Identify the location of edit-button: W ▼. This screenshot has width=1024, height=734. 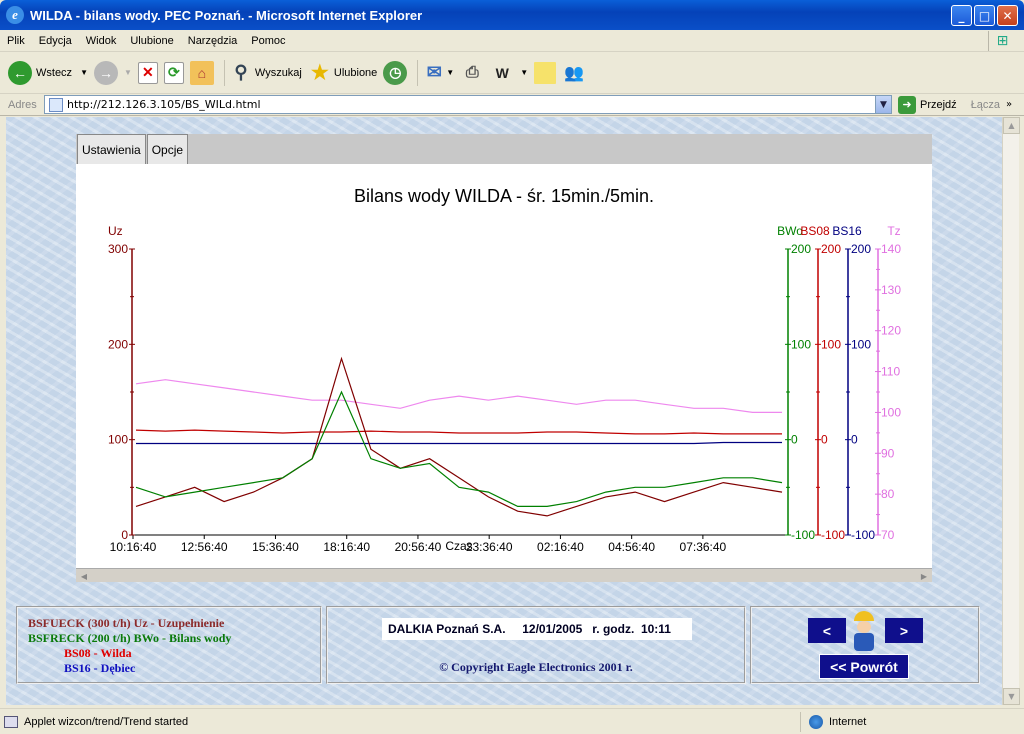
(509, 73).